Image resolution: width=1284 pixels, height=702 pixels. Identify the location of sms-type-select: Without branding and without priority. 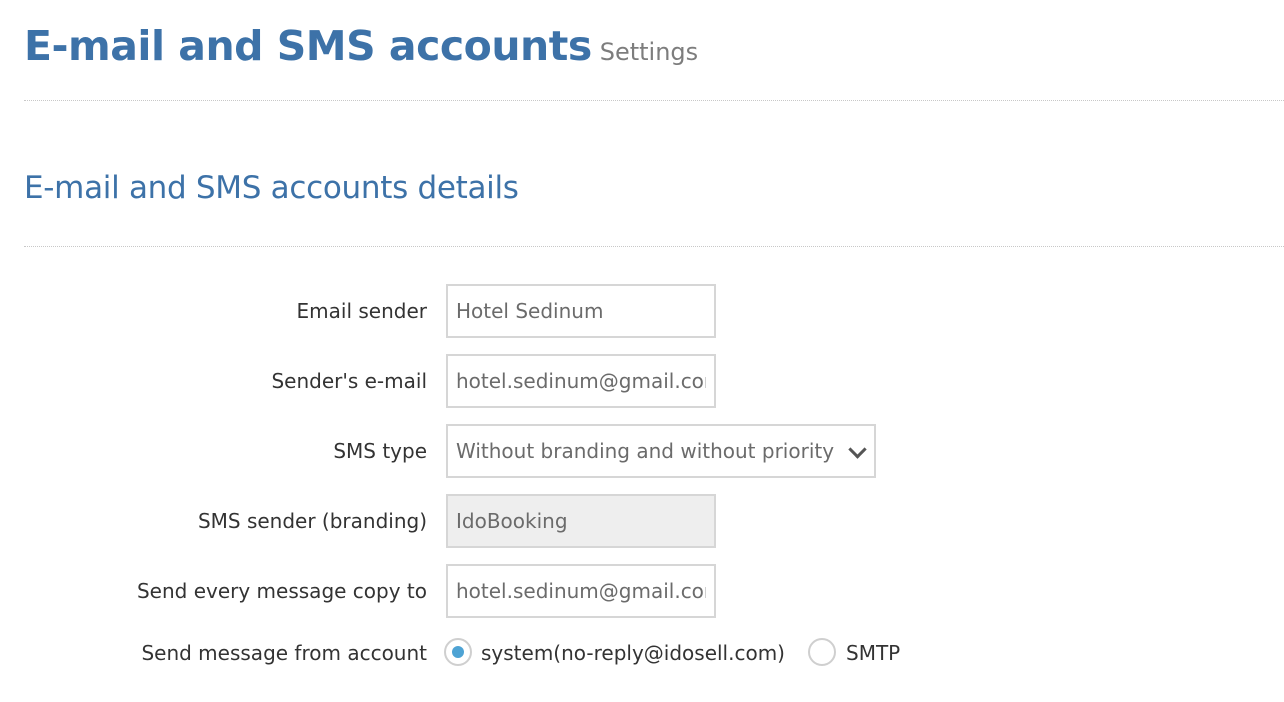
(661, 451).